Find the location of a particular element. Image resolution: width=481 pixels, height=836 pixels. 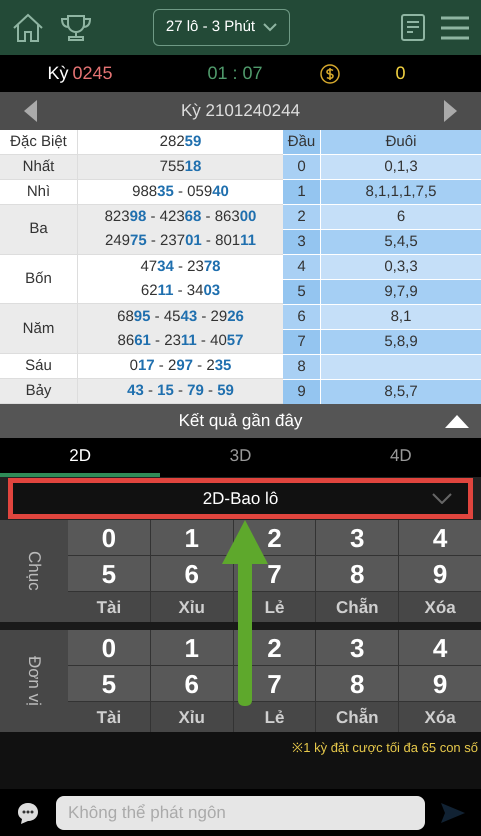

prize-numbers: 75518 is located at coordinates (181, 166).